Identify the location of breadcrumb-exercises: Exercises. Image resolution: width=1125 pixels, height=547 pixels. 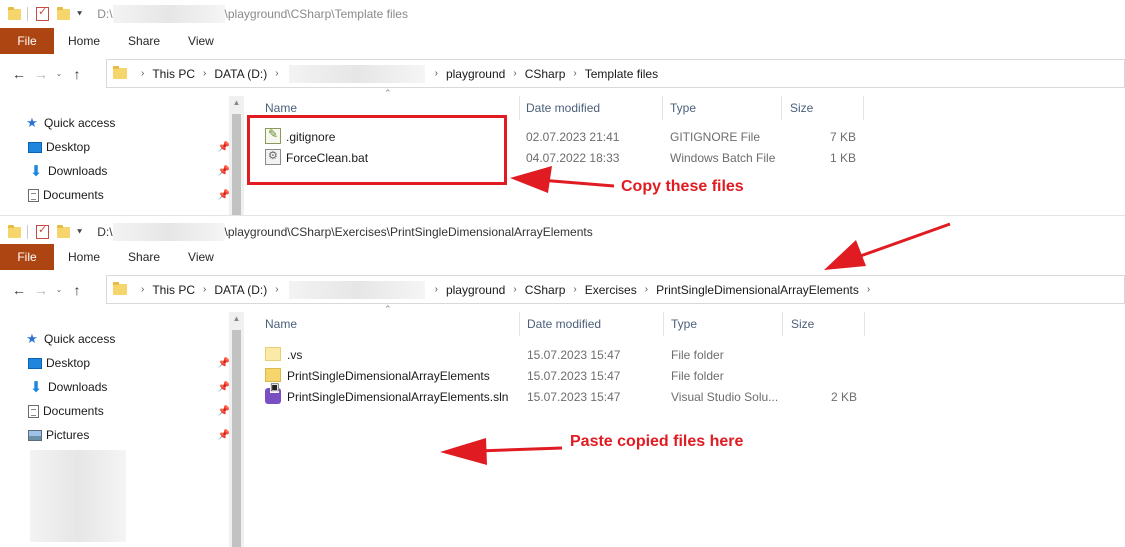
(611, 290).